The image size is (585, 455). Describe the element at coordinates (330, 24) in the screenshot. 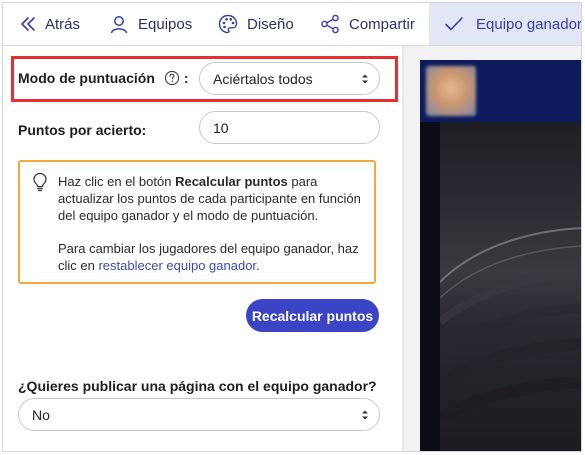

I see `share-icon` at that location.